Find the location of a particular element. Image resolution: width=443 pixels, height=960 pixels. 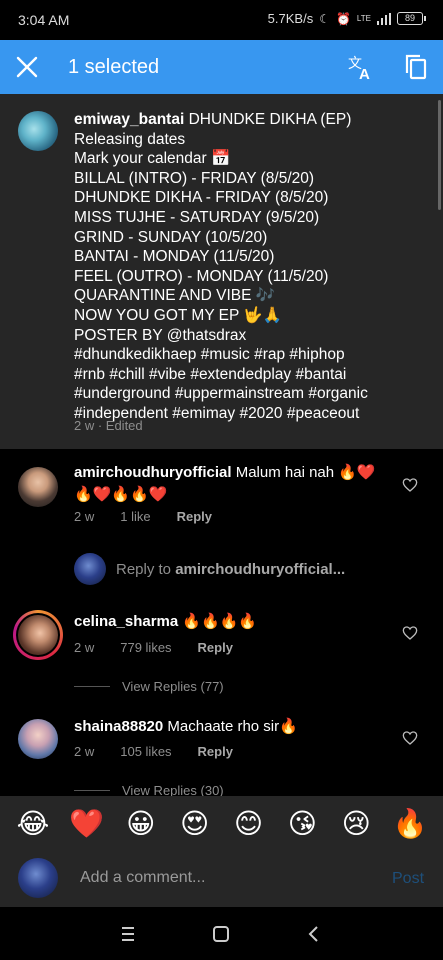

post-button: Post is located at coordinates (408, 879).